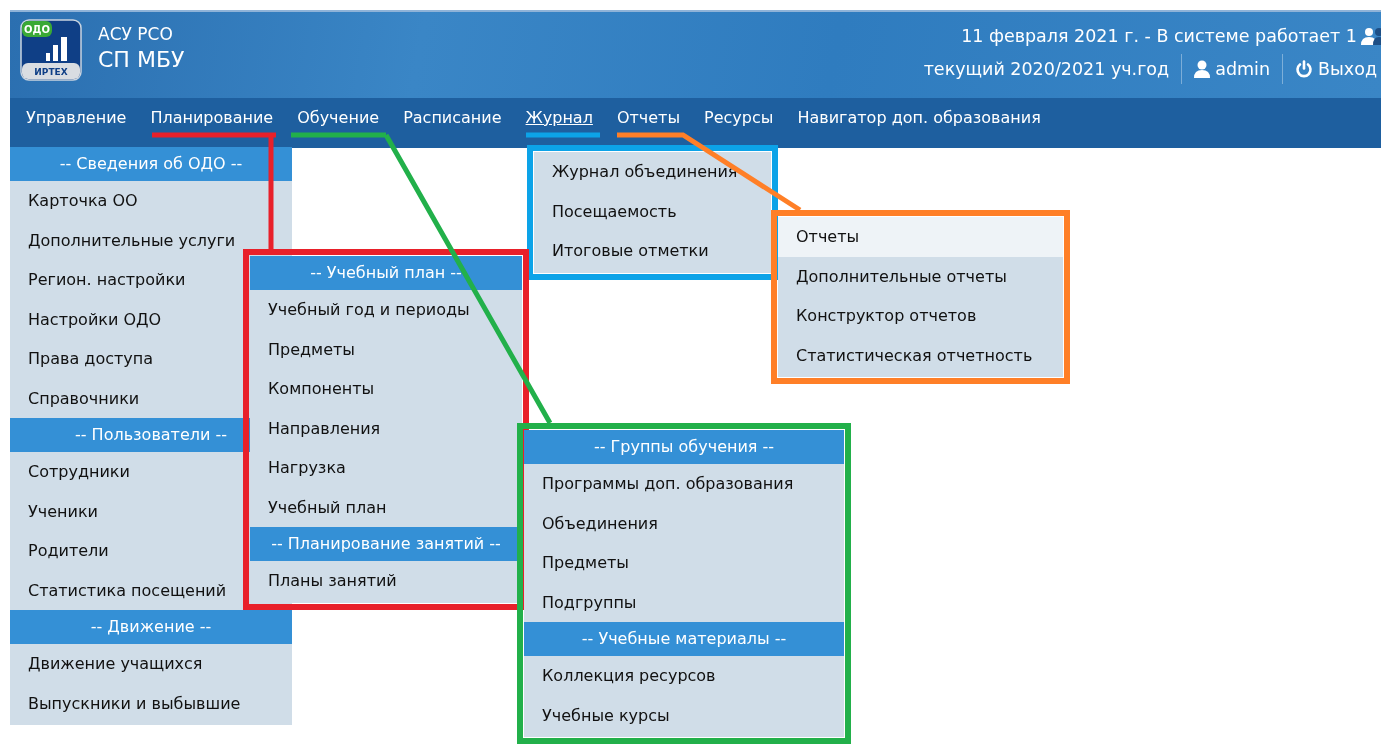  I want to click on menu-section-header: -- Учебные материалы --, so click(684, 639).